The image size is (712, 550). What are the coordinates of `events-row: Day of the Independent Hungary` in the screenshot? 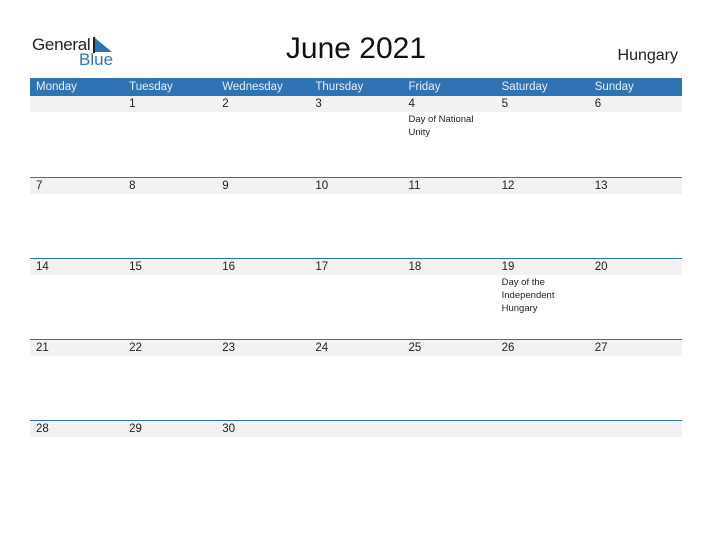 It's located at (356, 295).